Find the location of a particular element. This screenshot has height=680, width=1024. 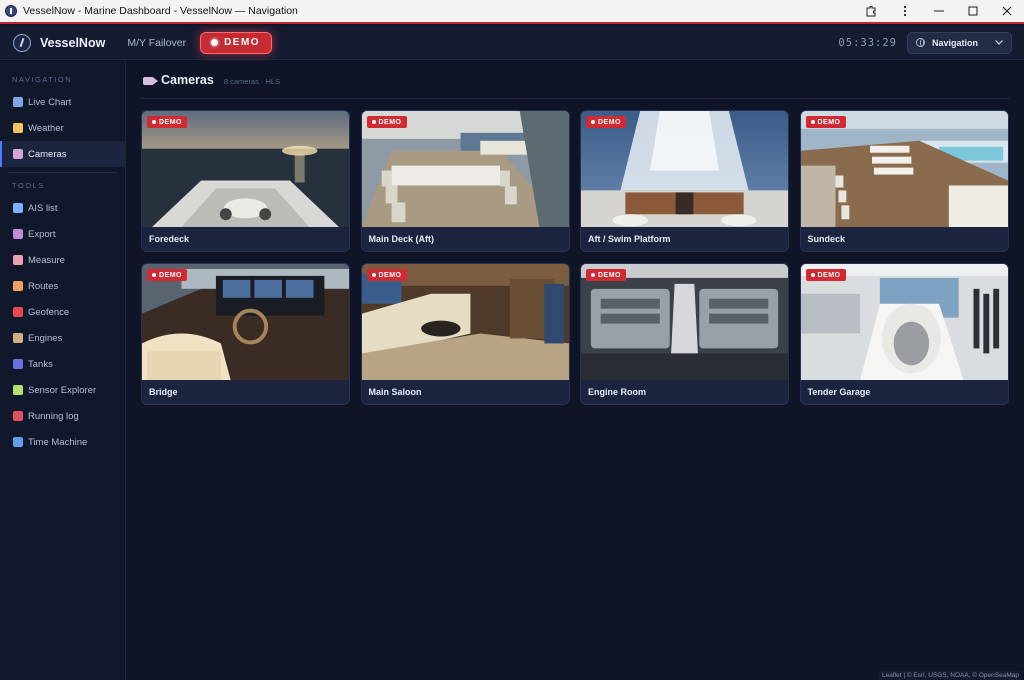

sidebar-item-measure: Measure is located at coordinates (62, 260).